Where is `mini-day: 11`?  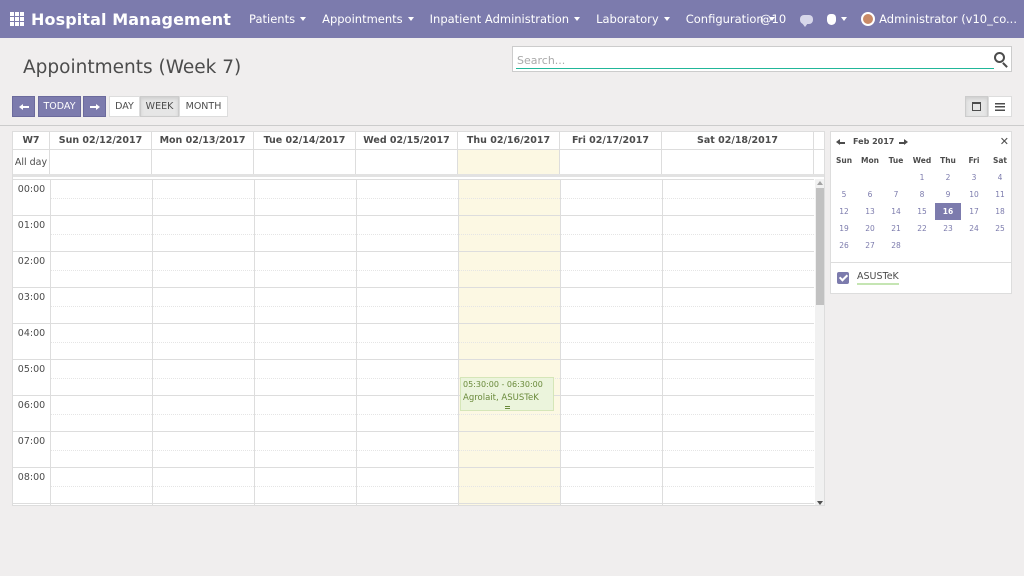
mini-day: 11 is located at coordinates (1000, 194).